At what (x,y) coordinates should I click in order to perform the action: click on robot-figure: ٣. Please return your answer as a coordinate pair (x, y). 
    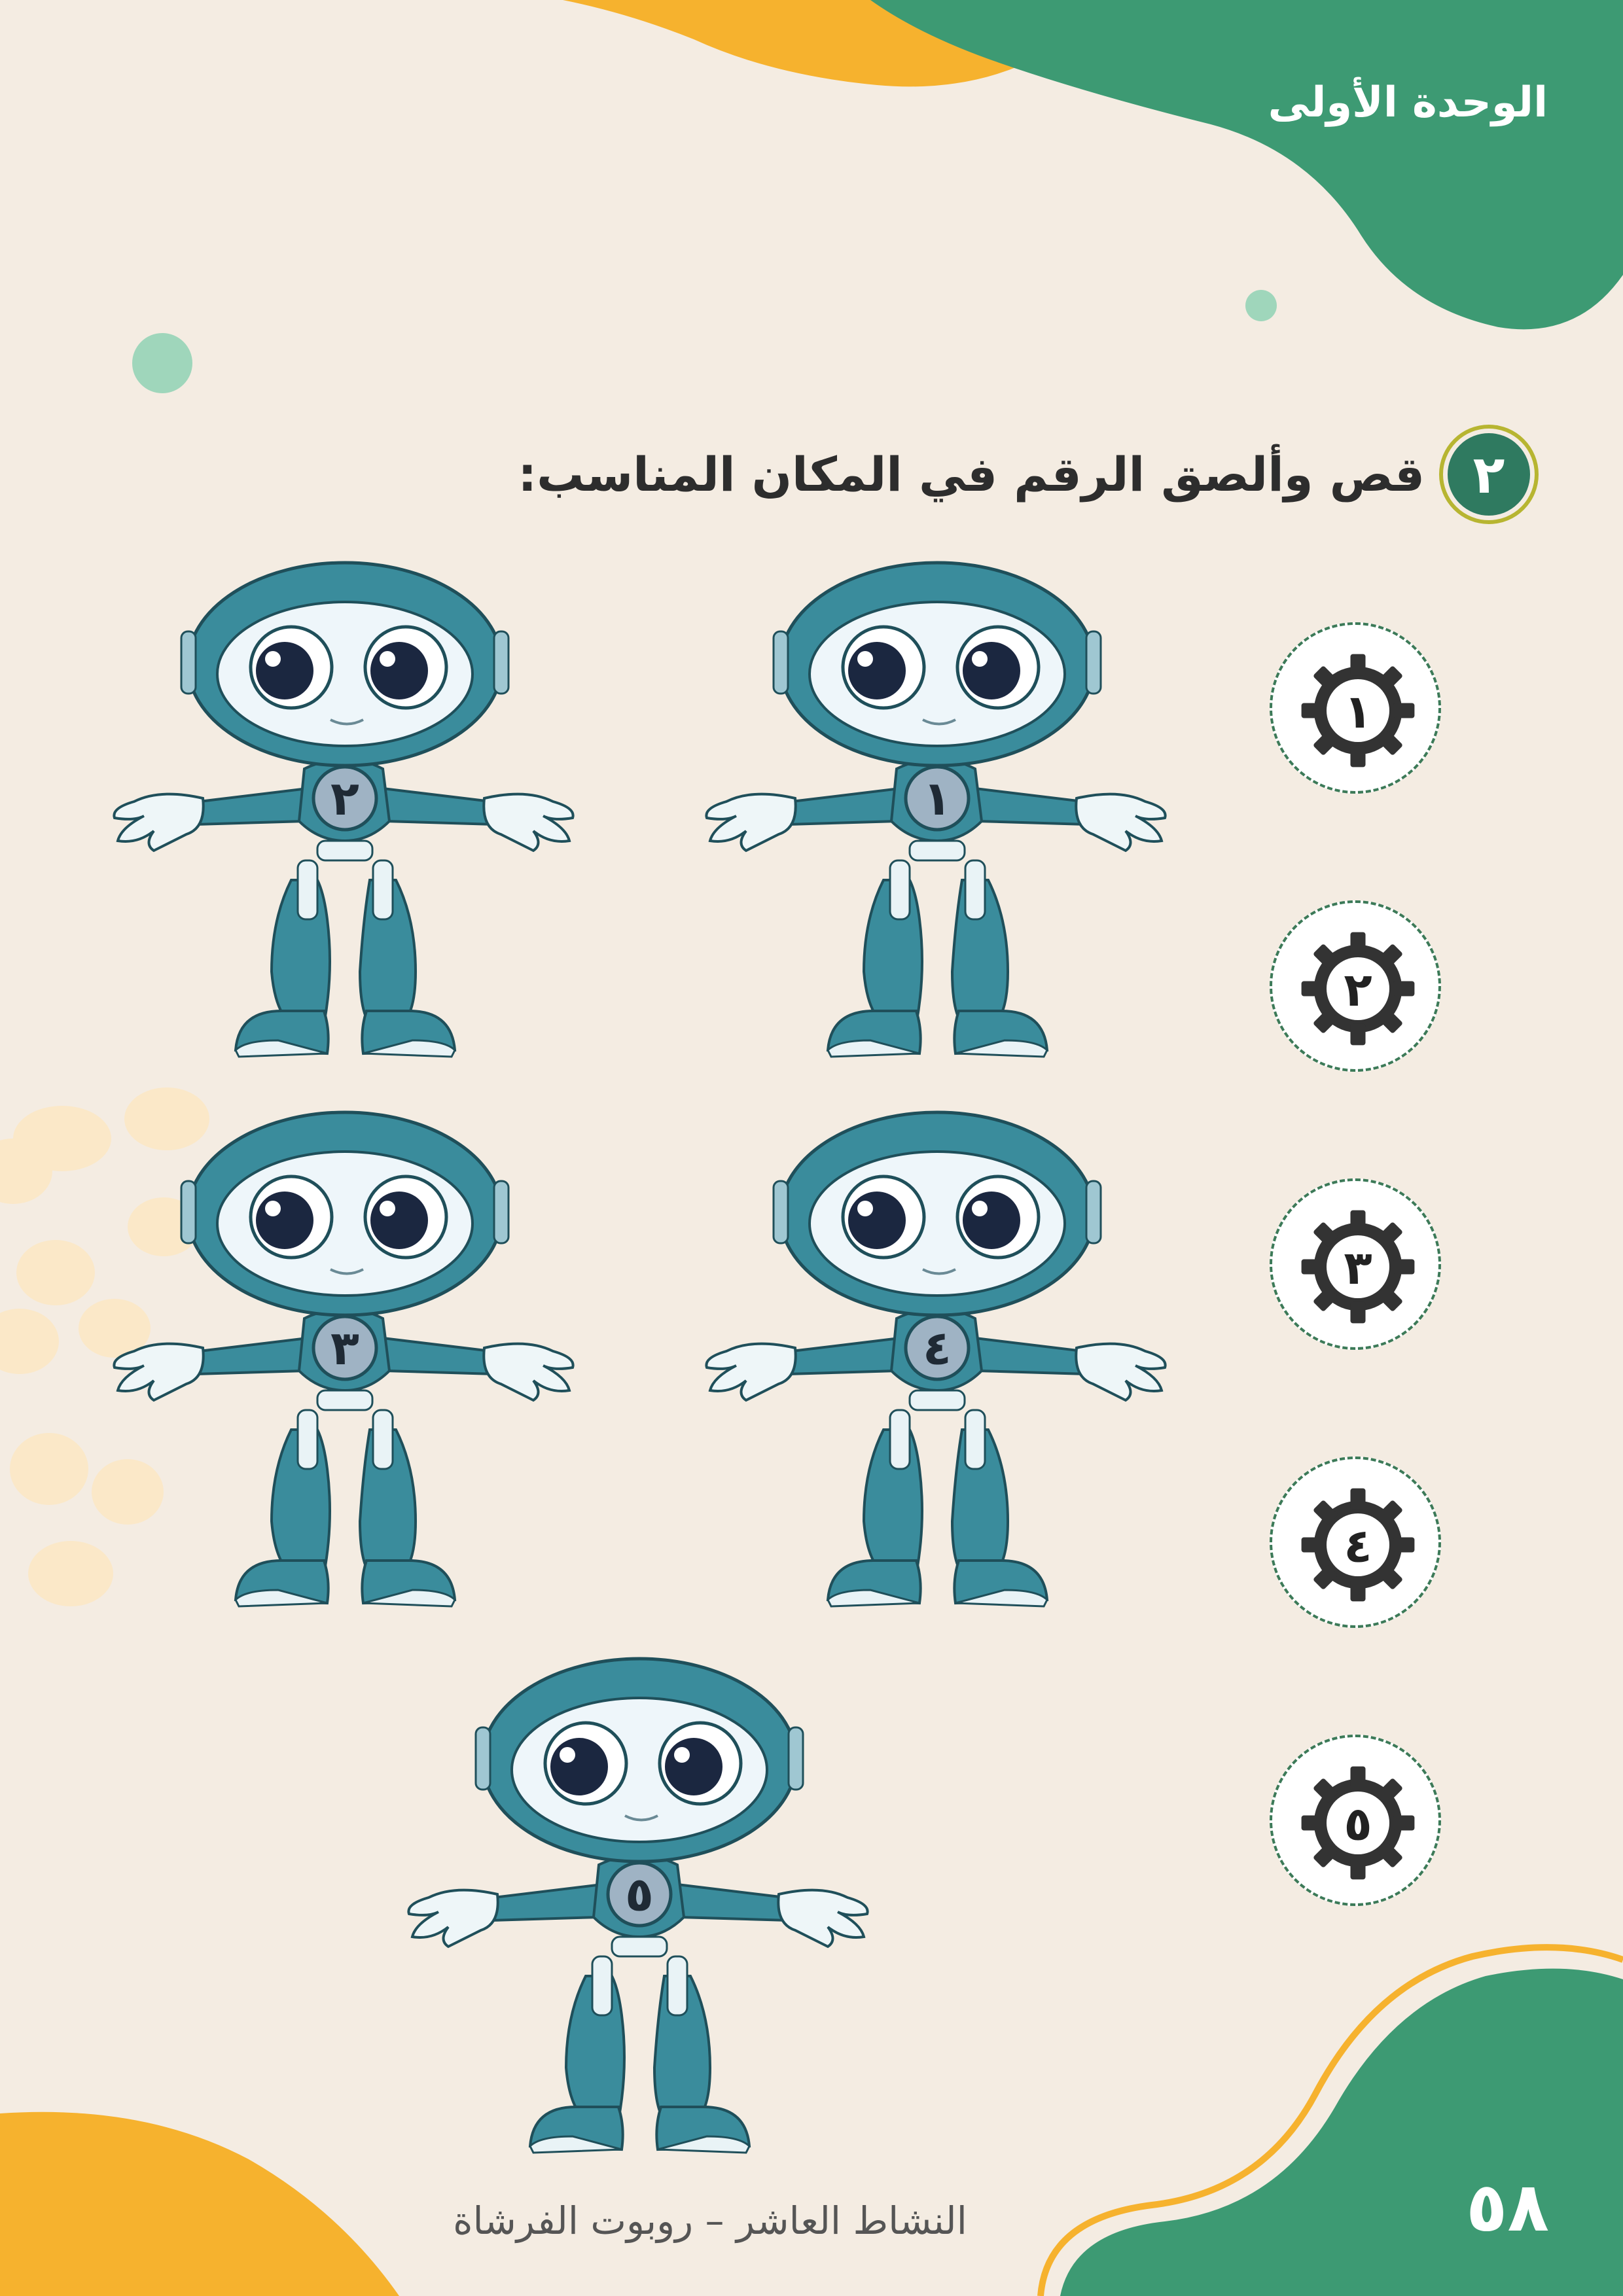
    Looking at the image, I should click on (344, 1361).